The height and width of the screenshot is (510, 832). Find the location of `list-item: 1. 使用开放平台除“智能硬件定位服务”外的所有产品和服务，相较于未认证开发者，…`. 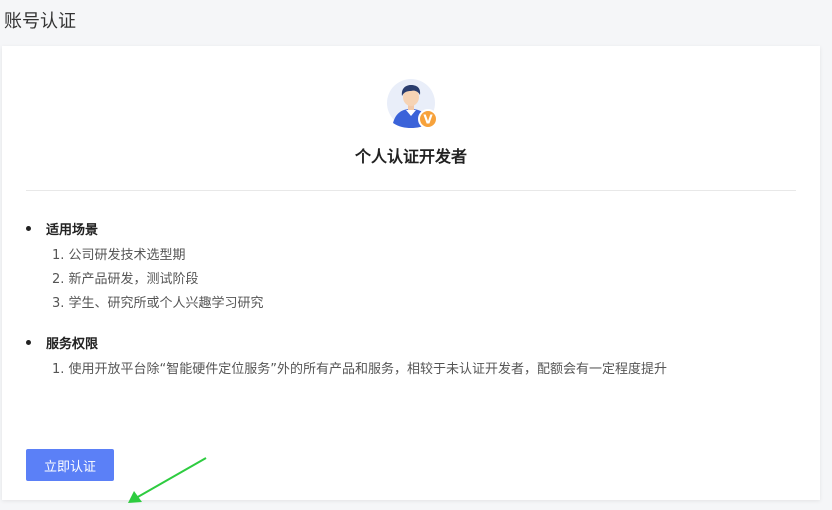

list-item: 1. 使用开放平台除“智能硬件定位服务”外的所有产品和服务，相较于未认证开发者，… is located at coordinates (360, 369).